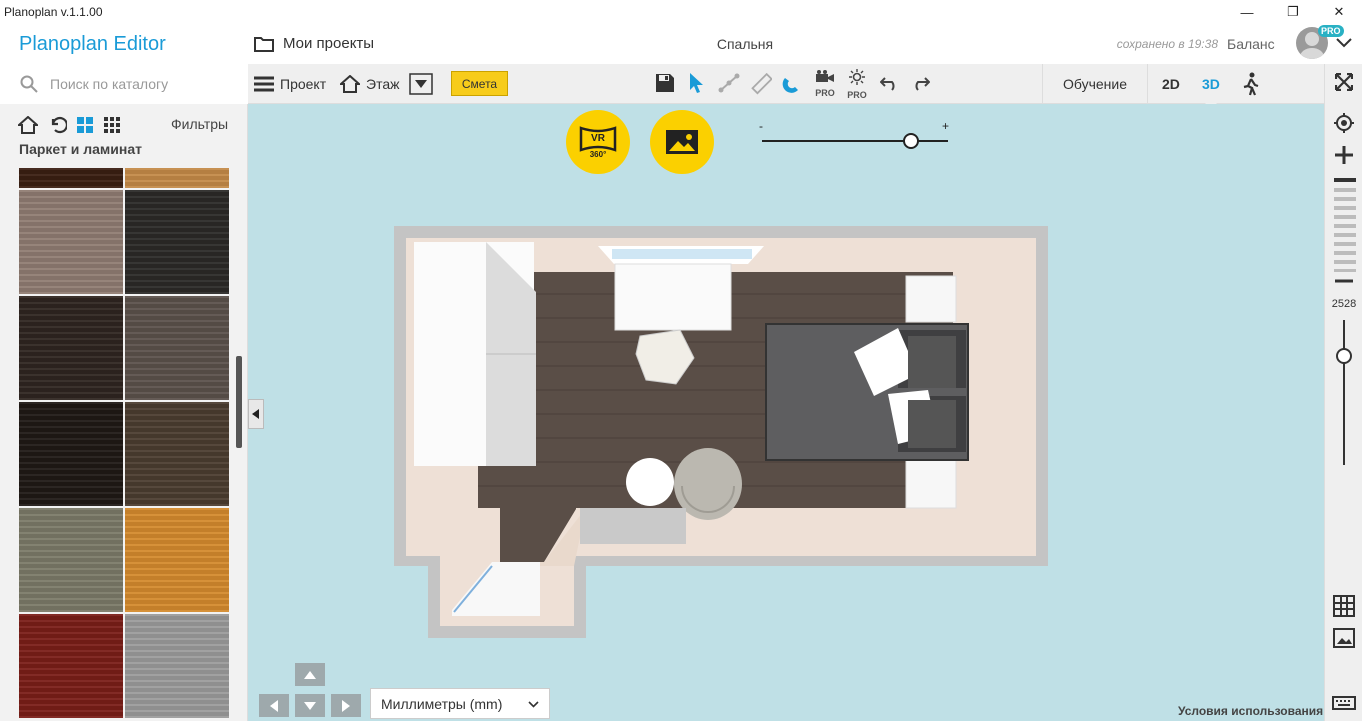 Image resolution: width=1362 pixels, height=721 pixels. Describe the element at coordinates (665, 83) in the screenshot. I see `save-icon` at that location.